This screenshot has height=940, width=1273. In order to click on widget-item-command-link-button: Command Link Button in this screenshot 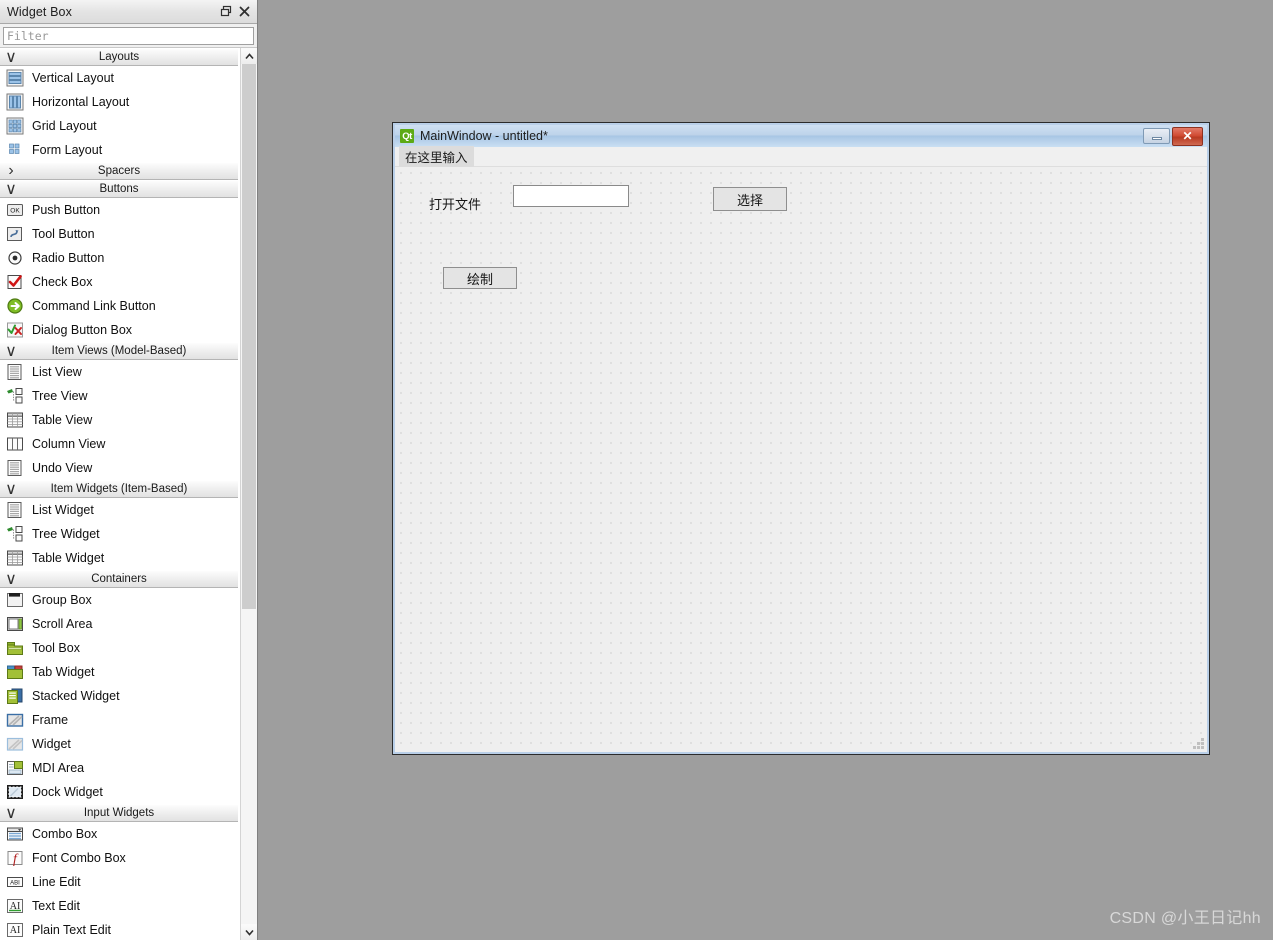, I will do `click(119, 306)`.